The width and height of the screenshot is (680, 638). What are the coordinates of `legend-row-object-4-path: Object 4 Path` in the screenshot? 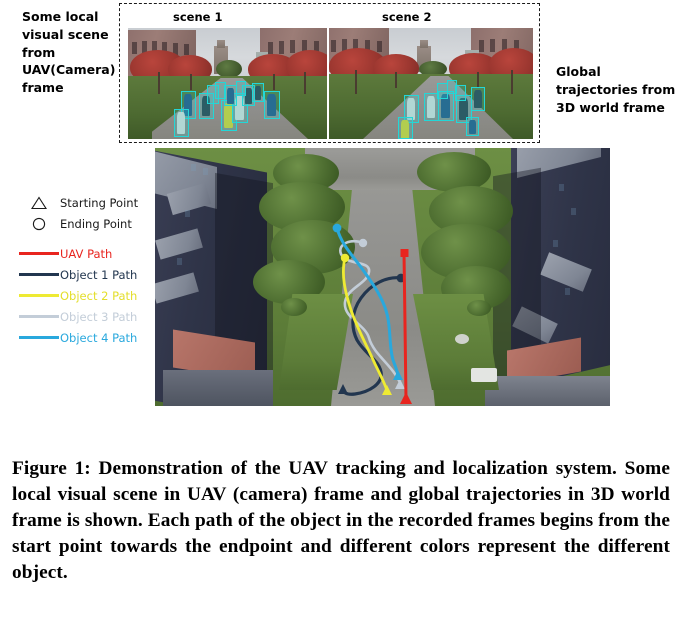 It's located at (84, 337).